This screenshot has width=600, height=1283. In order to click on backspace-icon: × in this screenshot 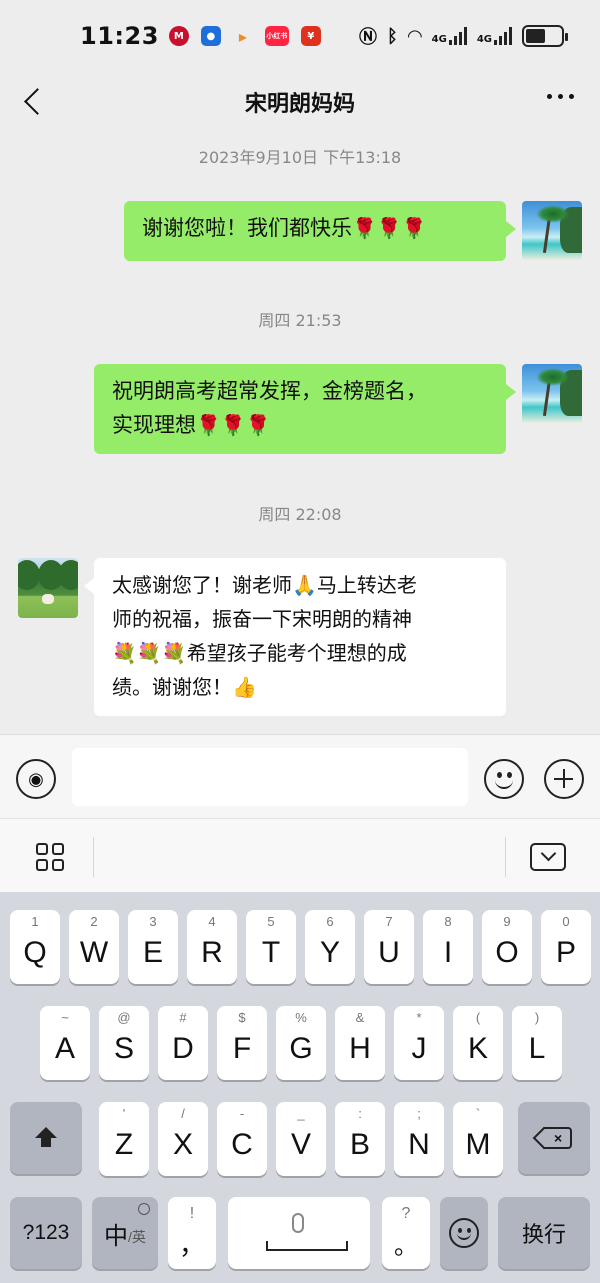, I will do `click(552, 1138)`.